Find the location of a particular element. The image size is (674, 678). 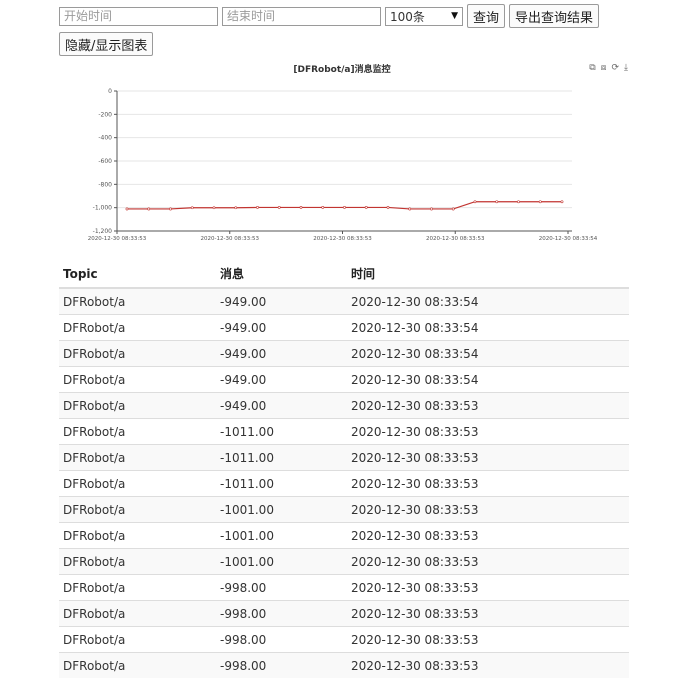

table-header-row: Topic 消息 时间 is located at coordinates (344, 274).